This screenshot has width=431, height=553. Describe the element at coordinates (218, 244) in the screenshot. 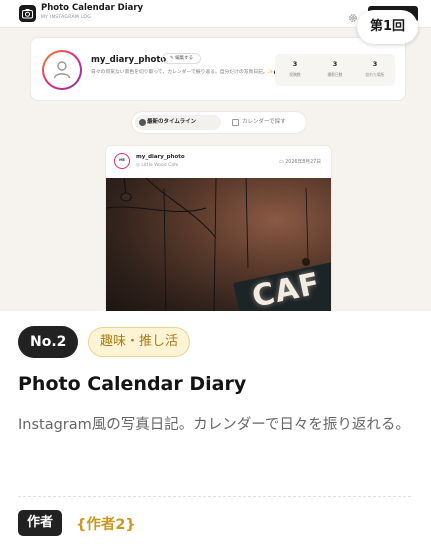

I see `post-photo: CAF` at that location.